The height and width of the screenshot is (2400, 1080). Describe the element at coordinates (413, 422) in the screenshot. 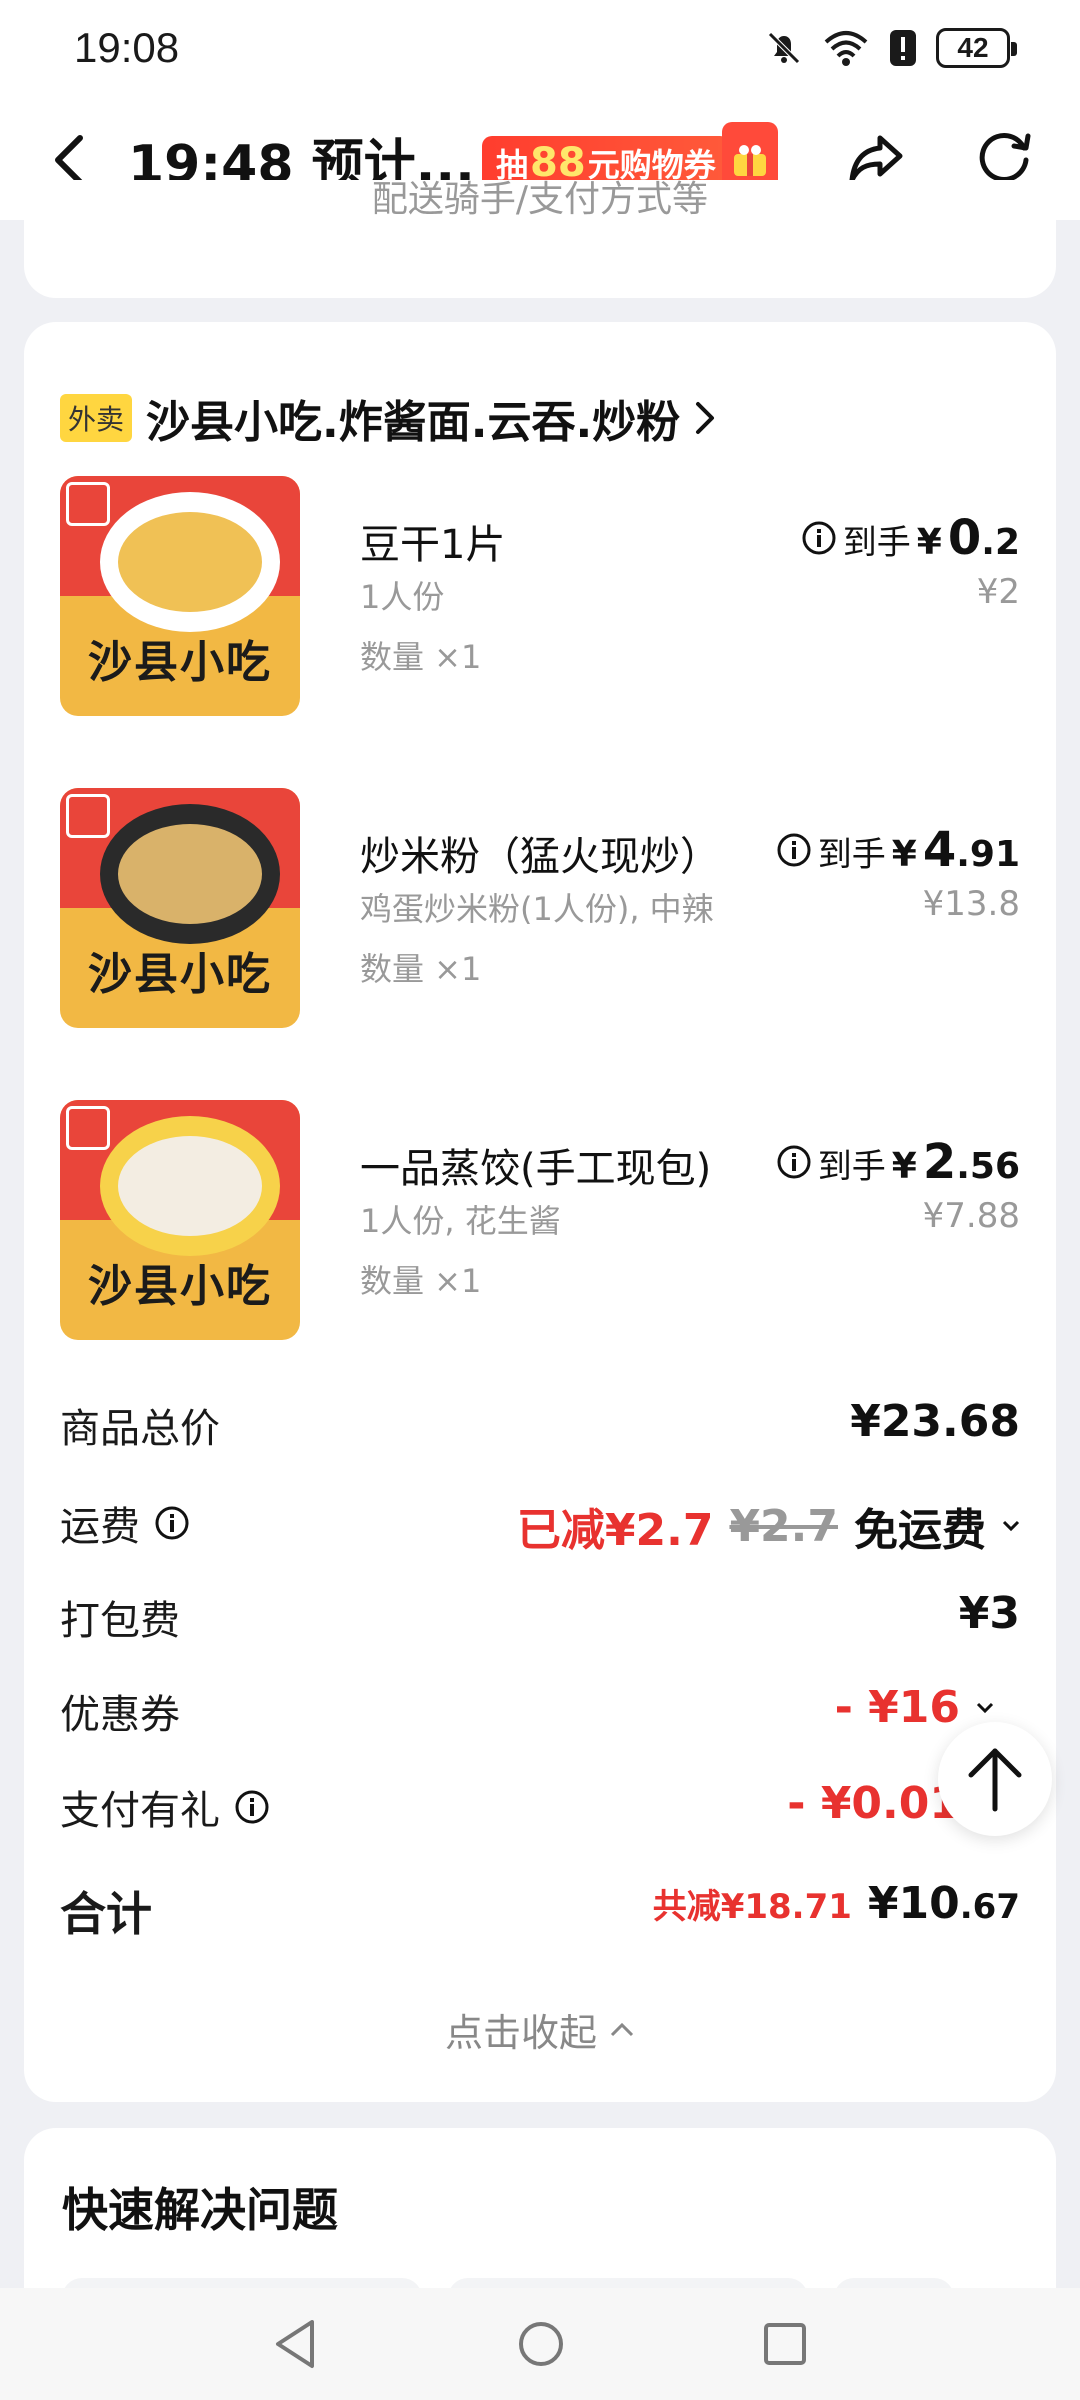

I see `shop-name: 沙县小吃.炸酱面.云吞.炒粉` at that location.